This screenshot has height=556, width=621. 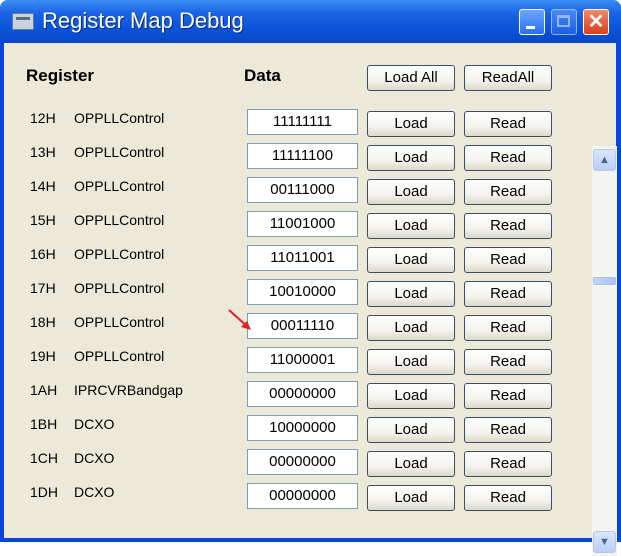 I want to click on register-column-header: Register, so click(x=60, y=75).